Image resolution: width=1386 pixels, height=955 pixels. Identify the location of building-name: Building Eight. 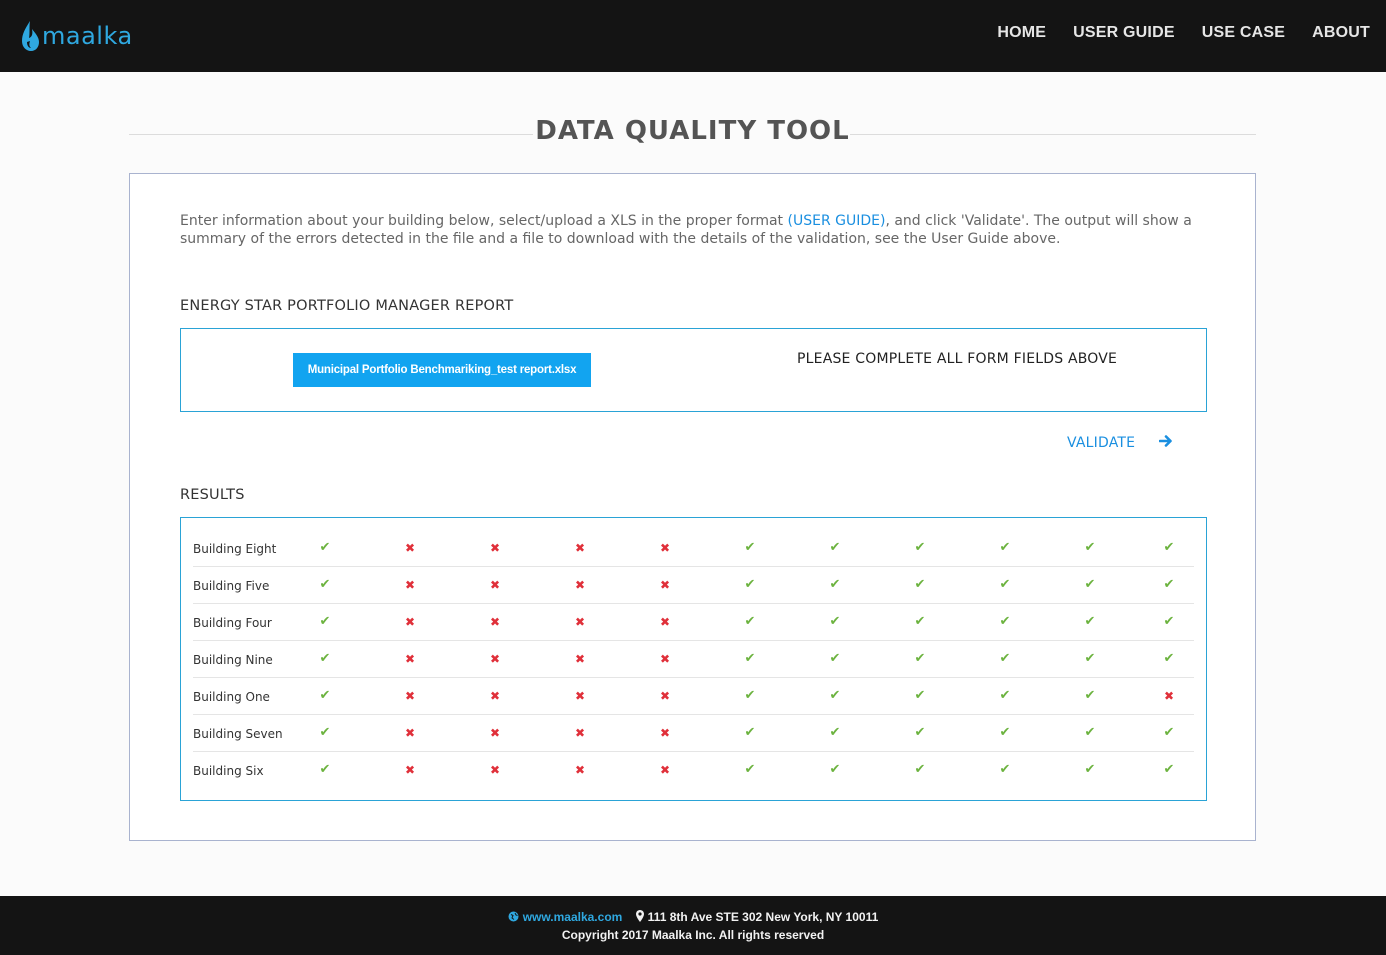
(235, 549).